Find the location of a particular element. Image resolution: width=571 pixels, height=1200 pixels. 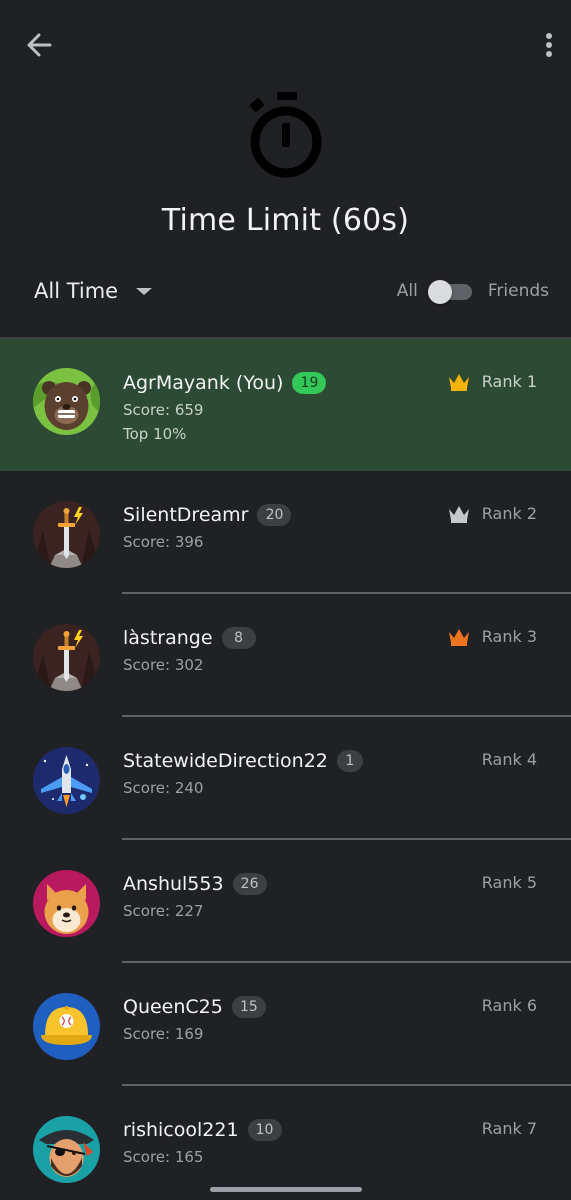

player-percentile: Top 10% is located at coordinates (155, 434).